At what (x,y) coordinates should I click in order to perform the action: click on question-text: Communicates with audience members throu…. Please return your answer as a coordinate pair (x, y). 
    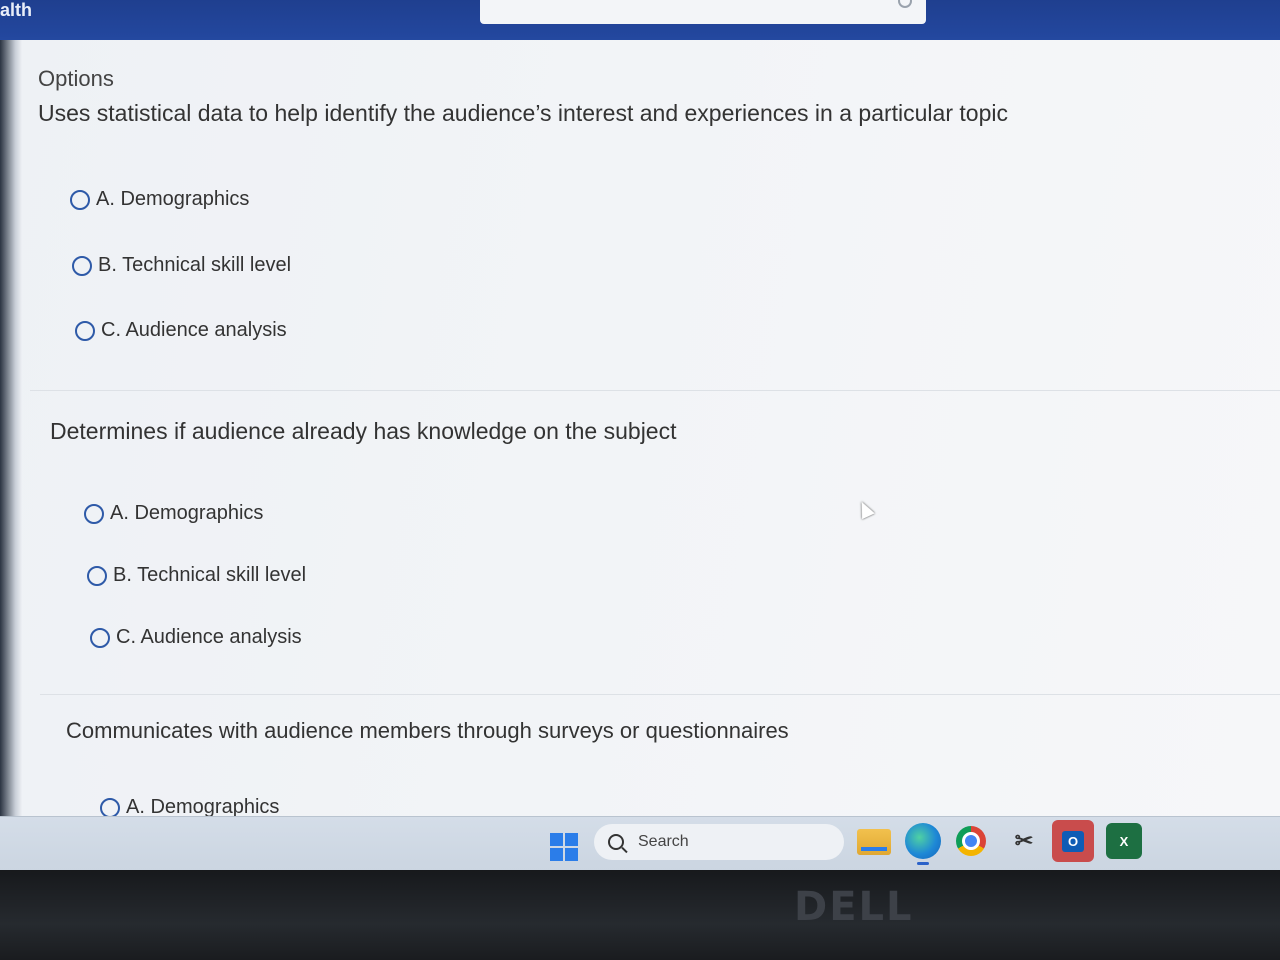
    Looking at the image, I should click on (427, 730).